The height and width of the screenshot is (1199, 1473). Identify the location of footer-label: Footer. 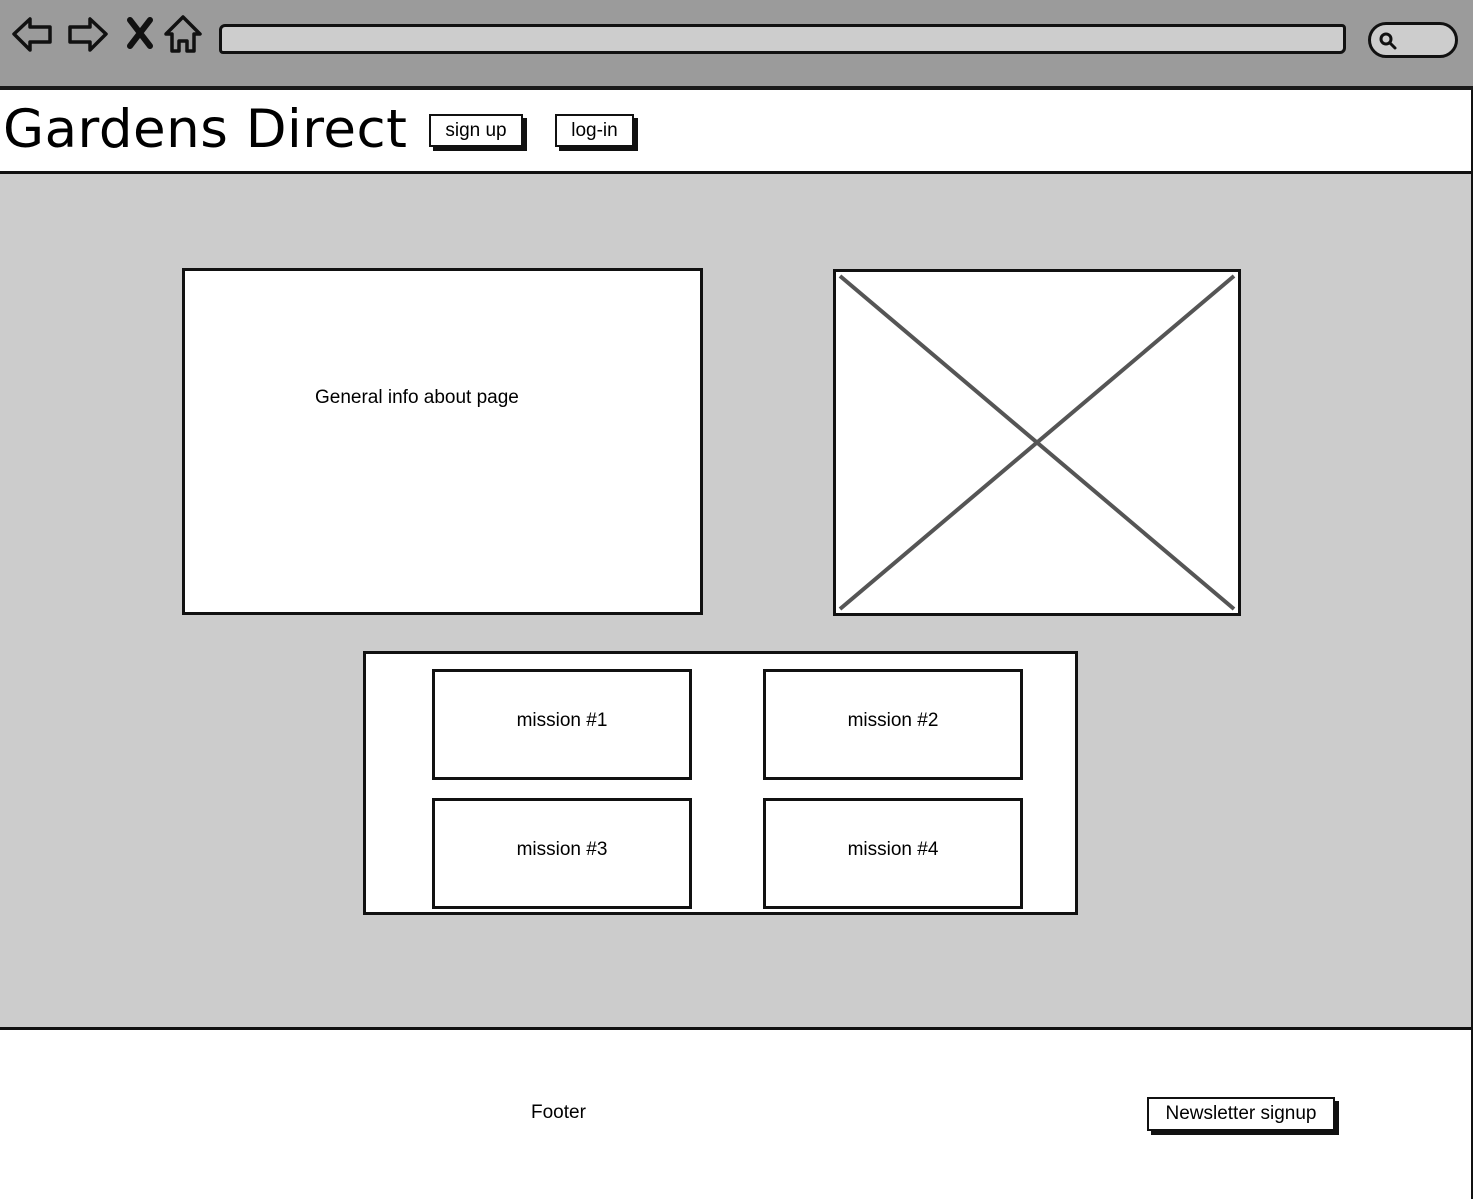
(558, 1112).